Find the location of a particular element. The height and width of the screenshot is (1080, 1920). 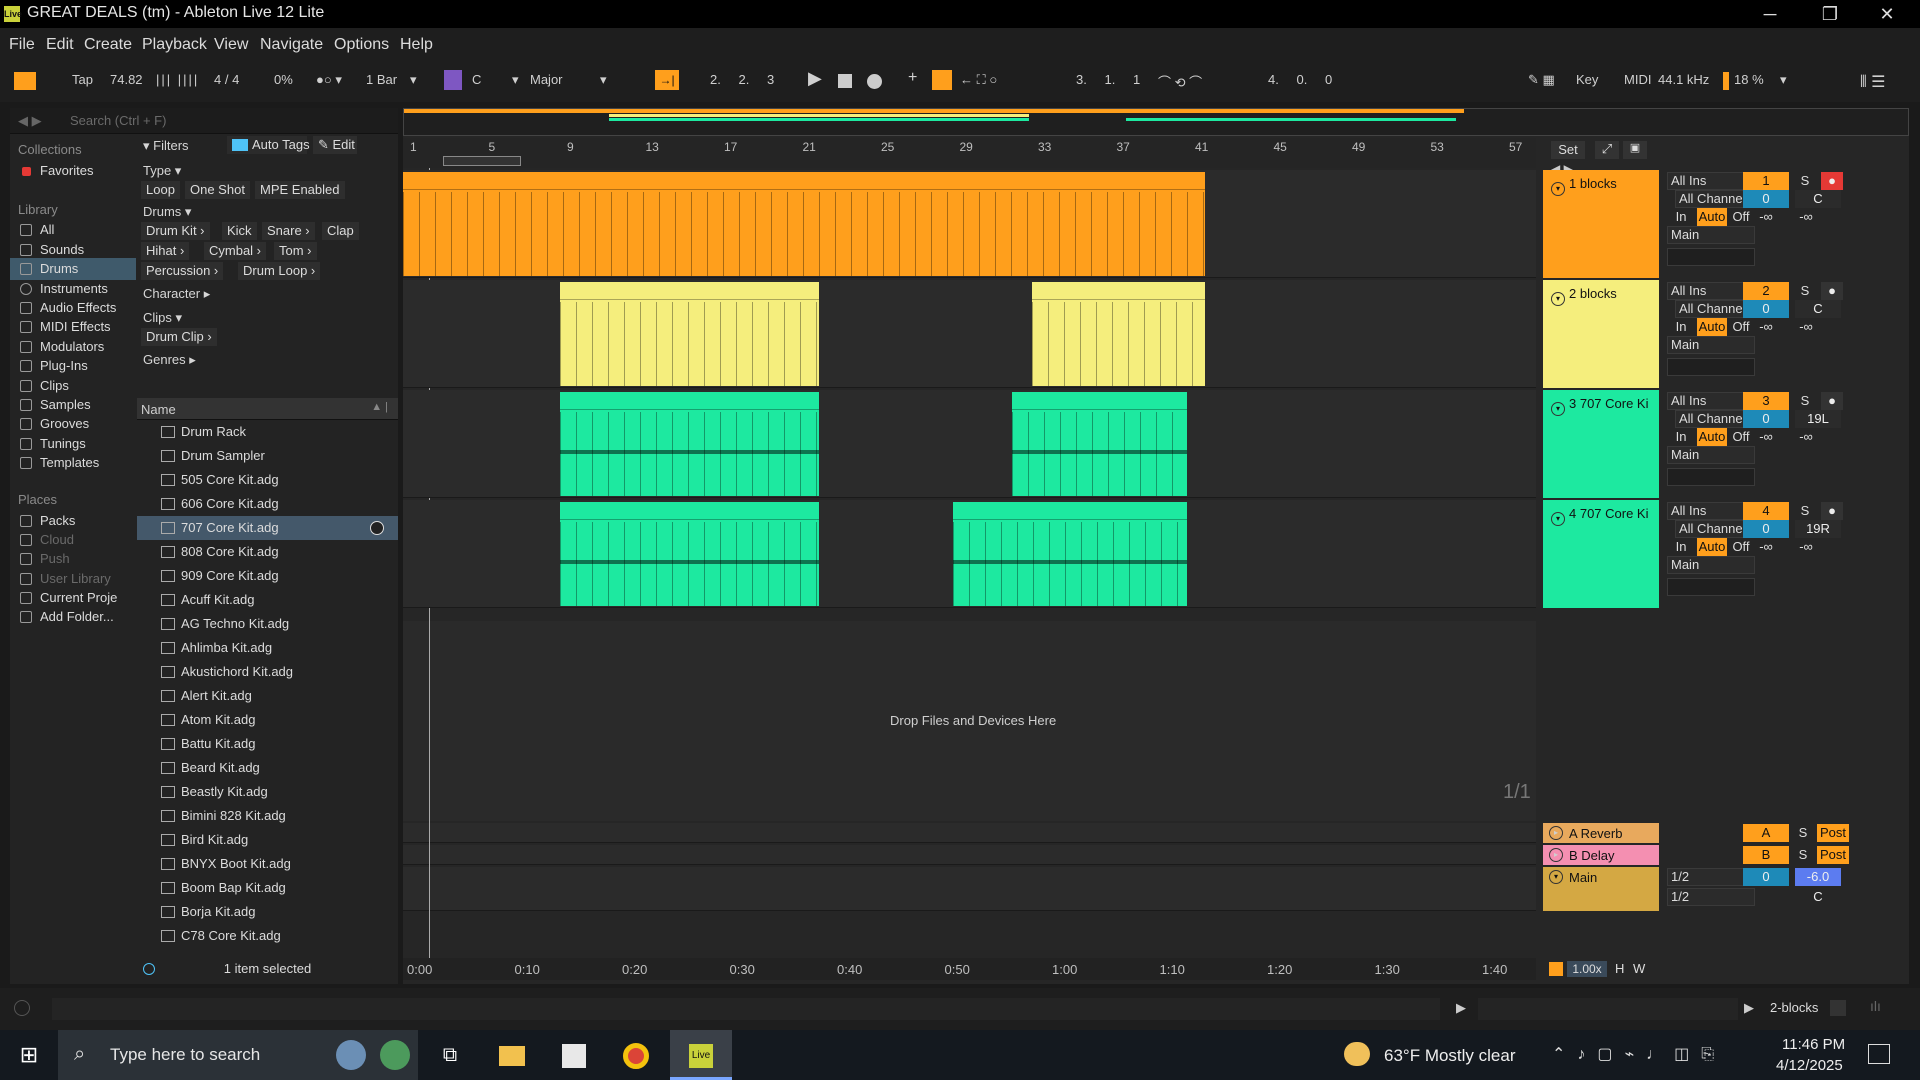

tag-kick: Kick is located at coordinates (239, 231).